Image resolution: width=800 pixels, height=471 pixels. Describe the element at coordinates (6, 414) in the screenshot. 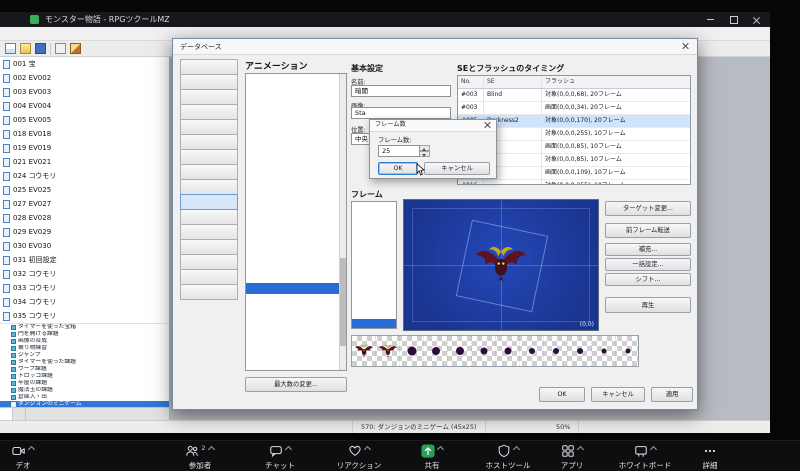

I see `panel-tab` at that location.